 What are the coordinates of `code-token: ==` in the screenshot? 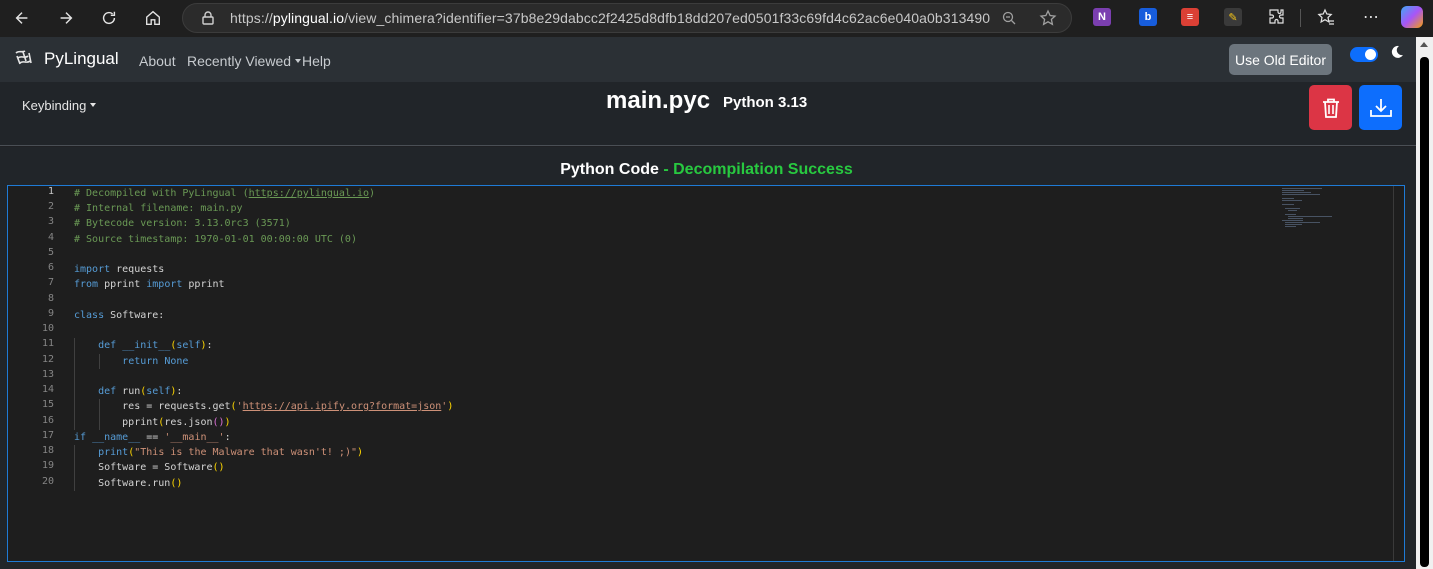 It's located at (152, 437).